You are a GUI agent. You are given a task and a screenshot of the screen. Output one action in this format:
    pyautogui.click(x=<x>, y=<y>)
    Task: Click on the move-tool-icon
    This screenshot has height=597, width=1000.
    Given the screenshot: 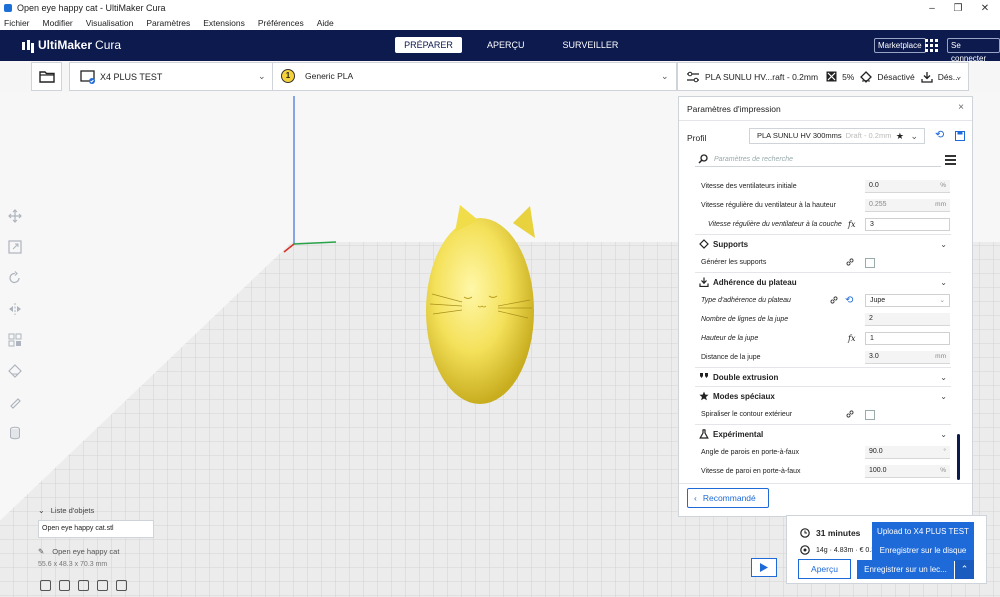 What is the action you would take?
    pyautogui.click(x=15, y=216)
    